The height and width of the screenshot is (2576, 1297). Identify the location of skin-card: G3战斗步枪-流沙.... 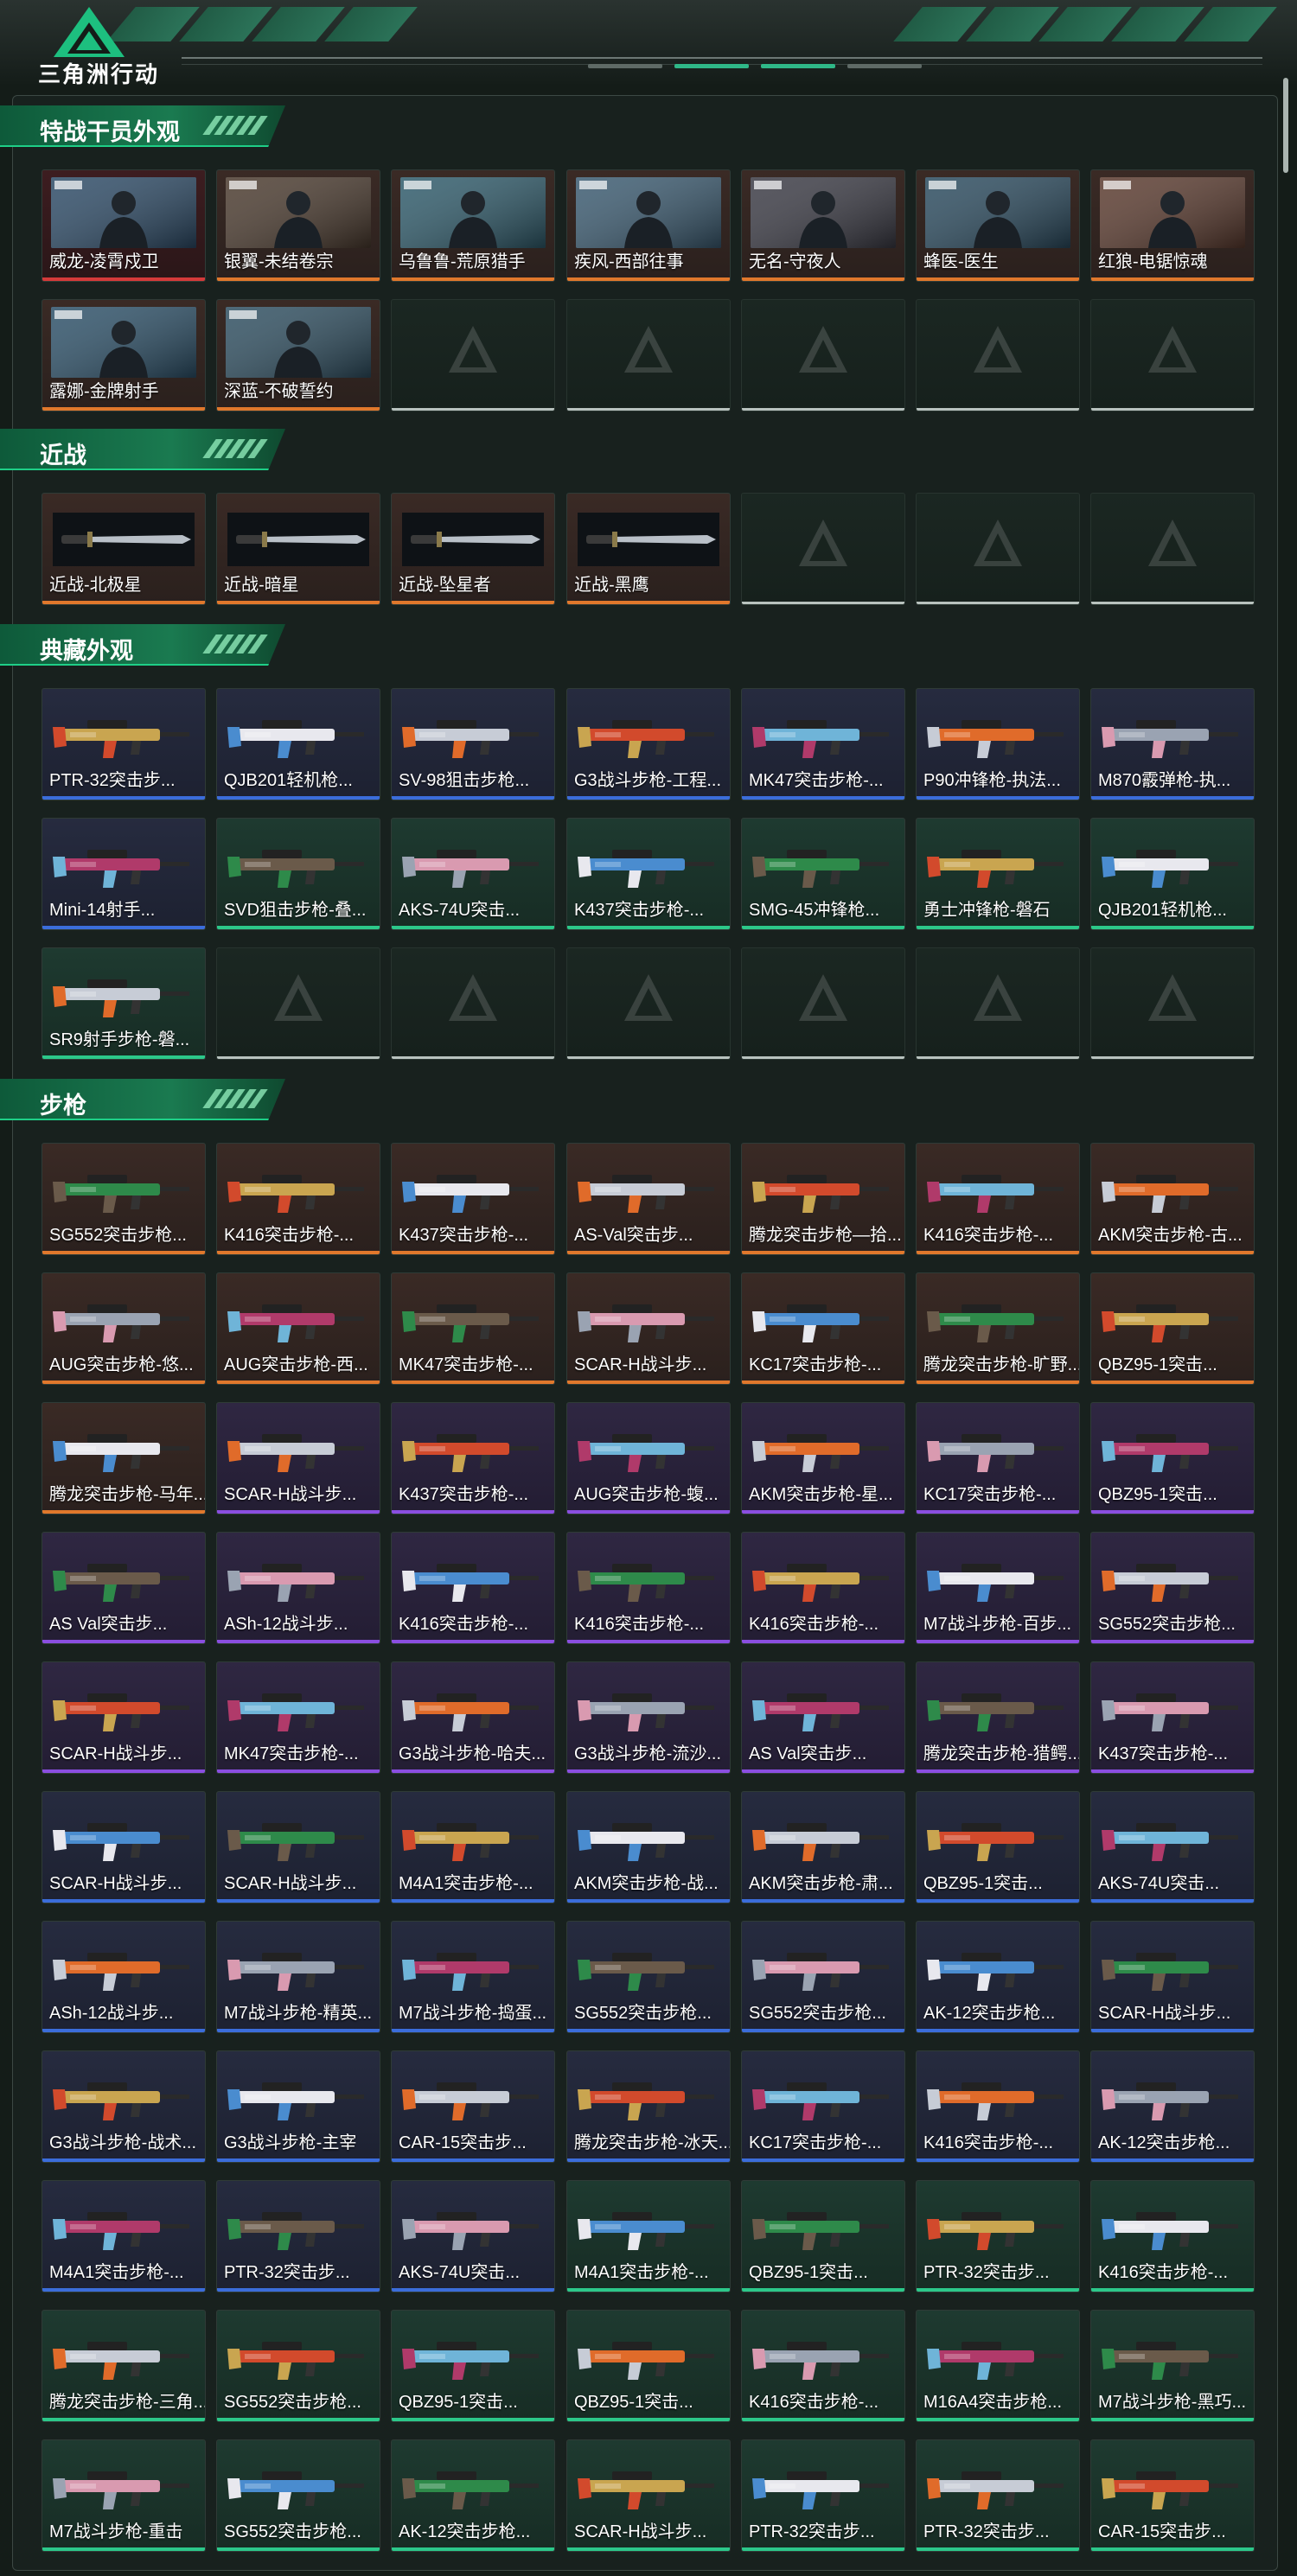
(649, 1717).